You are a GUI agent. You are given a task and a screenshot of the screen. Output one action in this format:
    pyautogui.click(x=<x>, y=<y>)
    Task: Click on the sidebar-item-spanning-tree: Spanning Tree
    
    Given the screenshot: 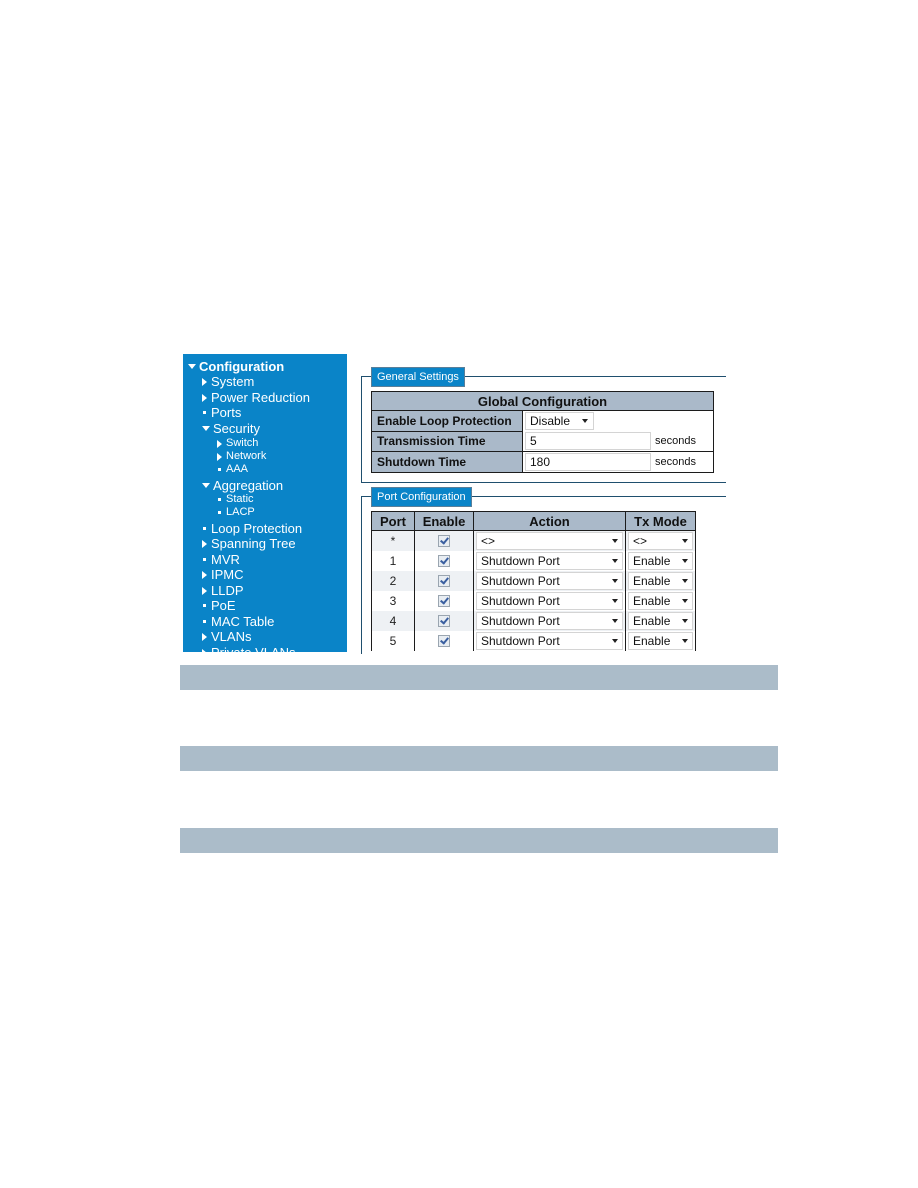 What is the action you would take?
    pyautogui.click(x=249, y=543)
    